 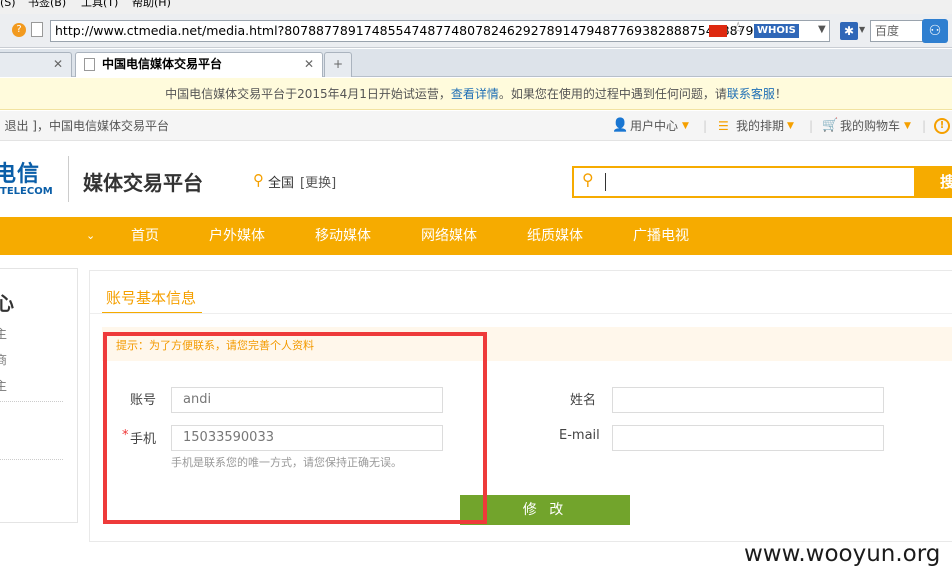 What do you see at coordinates (151, 298) in the screenshot?
I see `section-title: 账号基本信息` at bounding box center [151, 298].